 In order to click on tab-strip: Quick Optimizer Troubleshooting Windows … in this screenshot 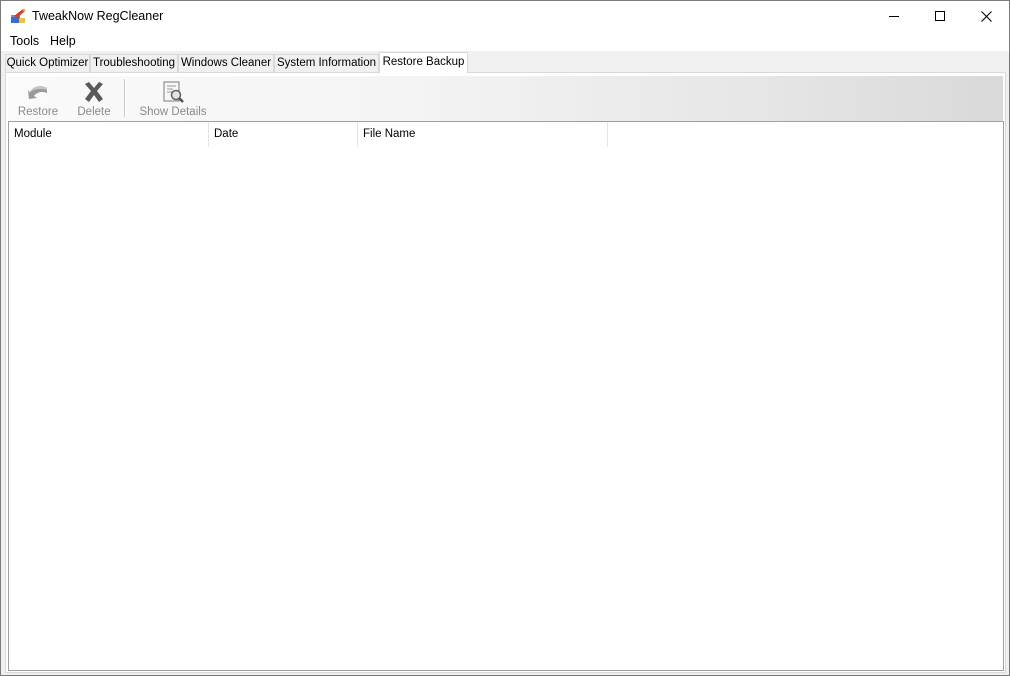, I will do `click(505, 62)`.